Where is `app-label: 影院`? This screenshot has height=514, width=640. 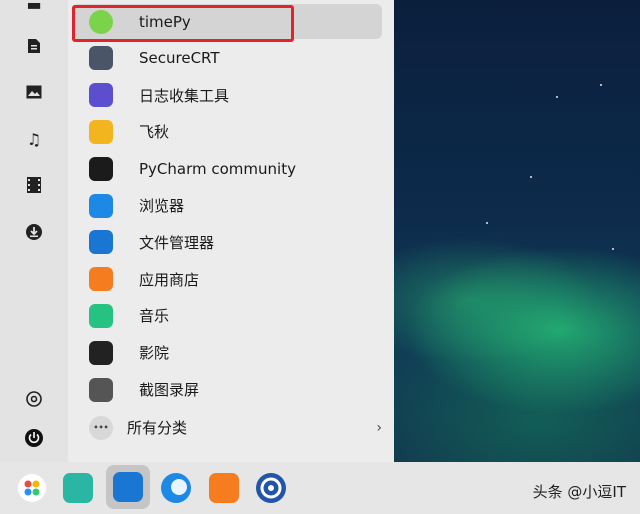
app-label: 影院 is located at coordinates (154, 353).